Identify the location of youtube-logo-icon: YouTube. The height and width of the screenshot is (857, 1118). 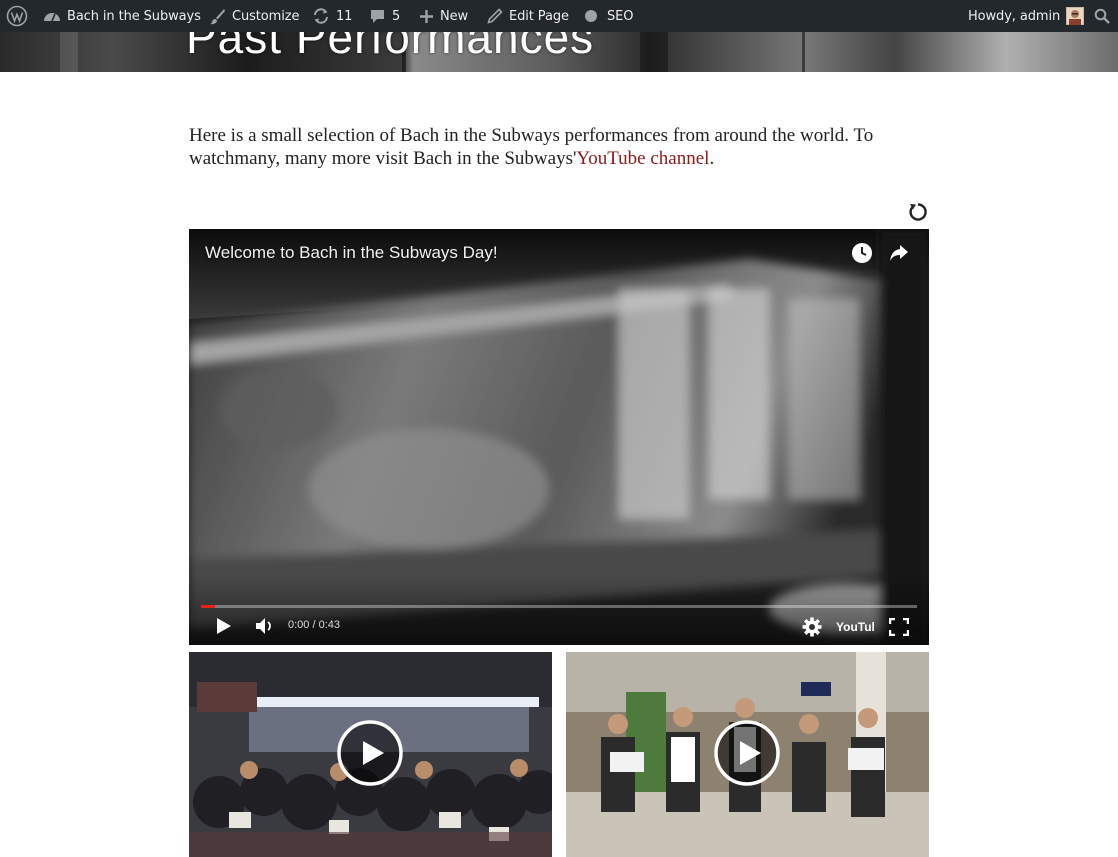
(861, 627).